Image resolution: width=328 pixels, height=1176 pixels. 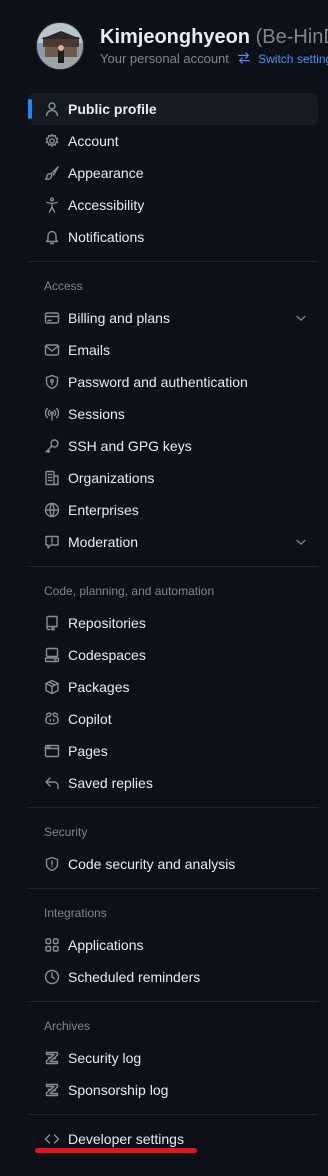 What do you see at coordinates (158, 382) in the screenshot?
I see `sidebar-item-label: Password and authentication` at bounding box center [158, 382].